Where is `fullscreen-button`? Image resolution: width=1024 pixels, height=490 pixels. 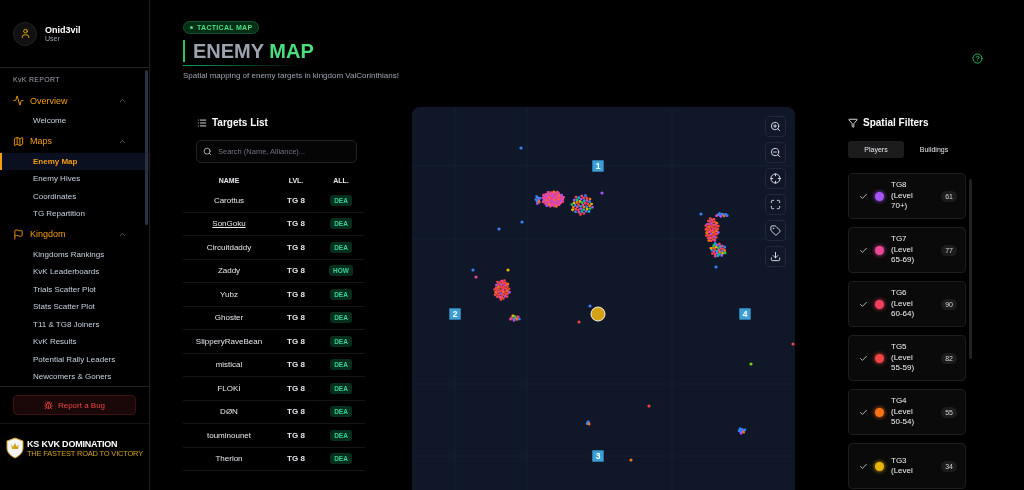 fullscreen-button is located at coordinates (775, 204).